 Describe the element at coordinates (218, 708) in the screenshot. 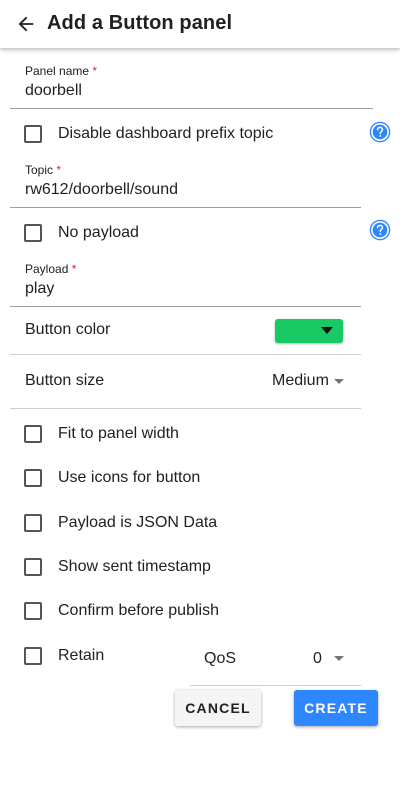

I see `cancel-button: CANCEL` at that location.